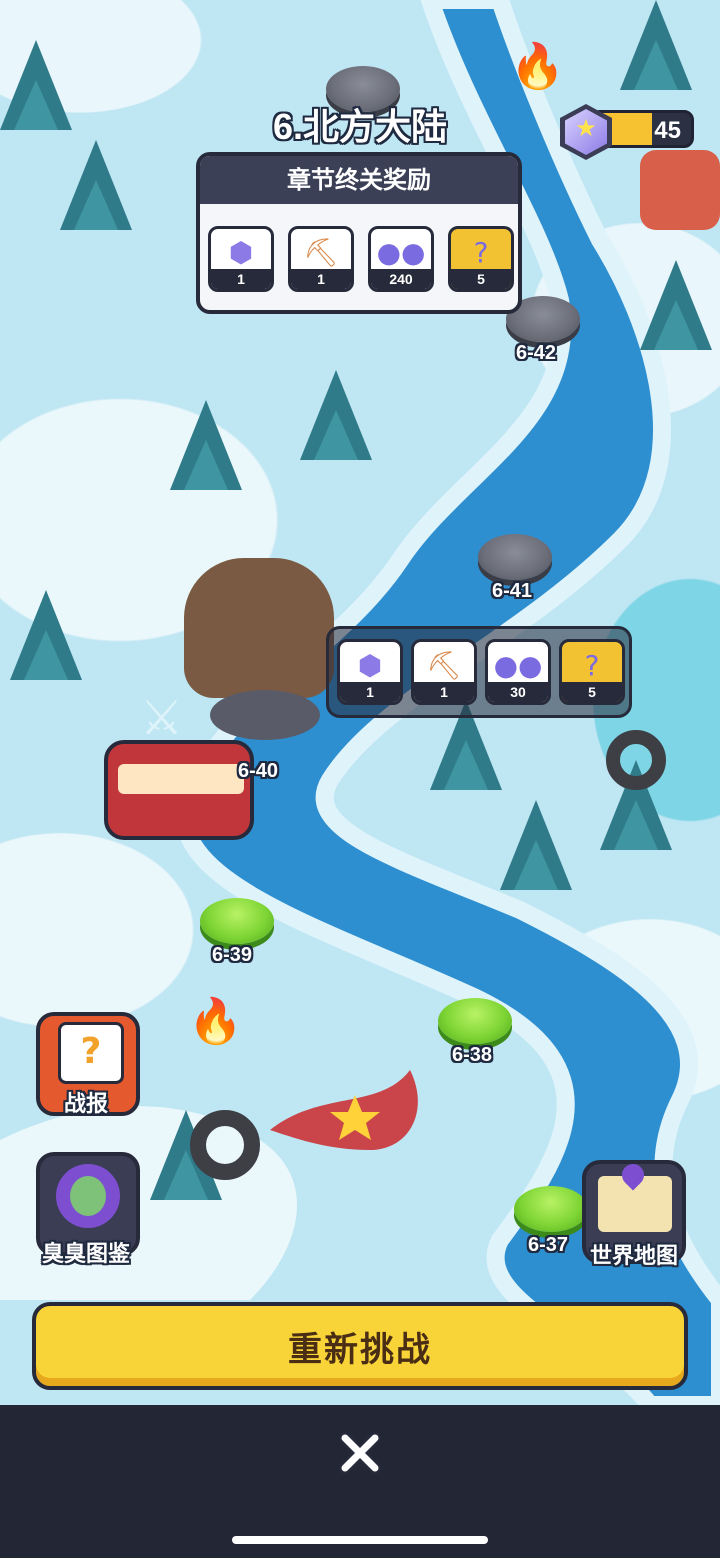 This screenshot has height=1558, width=720. Describe the element at coordinates (359, 180) in the screenshot. I see `chapter-reward-header: 章节终关奖励` at that location.